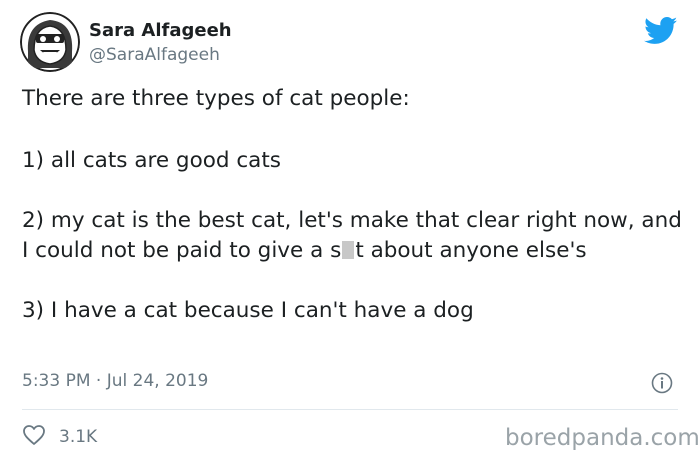 Image resolution: width=700 pixels, height=463 pixels. Describe the element at coordinates (602, 438) in the screenshot. I see `watermark: boredpanda.com` at that location.